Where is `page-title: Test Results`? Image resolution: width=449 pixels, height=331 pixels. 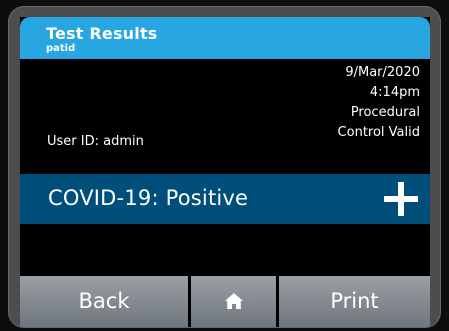 page-title: Test Results is located at coordinates (102, 33).